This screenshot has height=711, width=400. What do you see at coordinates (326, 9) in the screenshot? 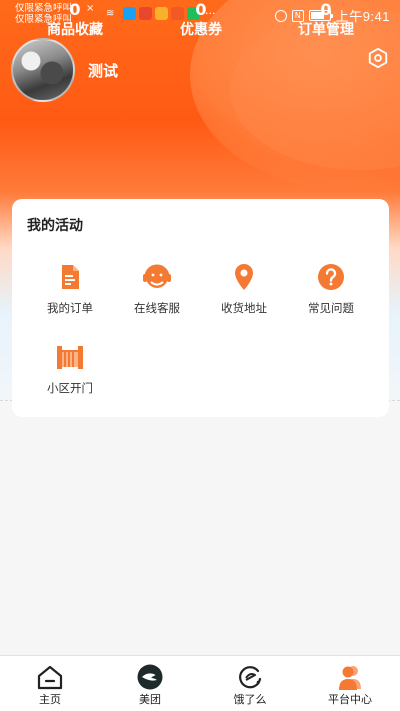
I see `stat-orders-count: 0` at bounding box center [326, 9].